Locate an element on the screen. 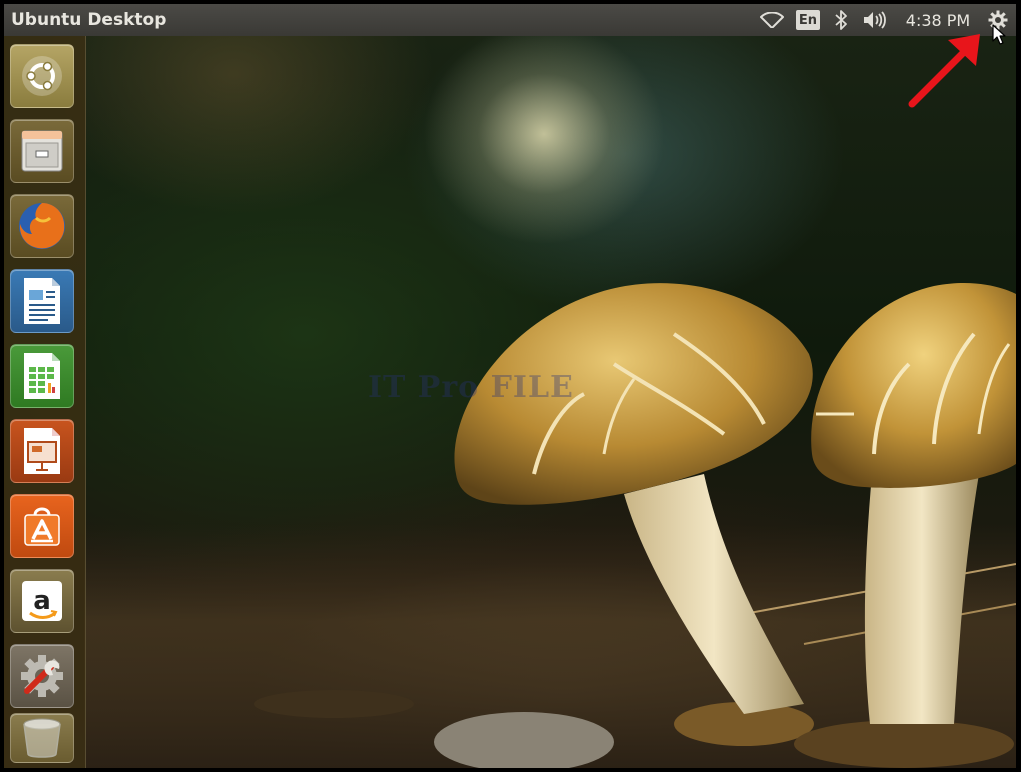 This screenshot has width=1021, height=772. launcher-files is located at coordinates (42, 151).